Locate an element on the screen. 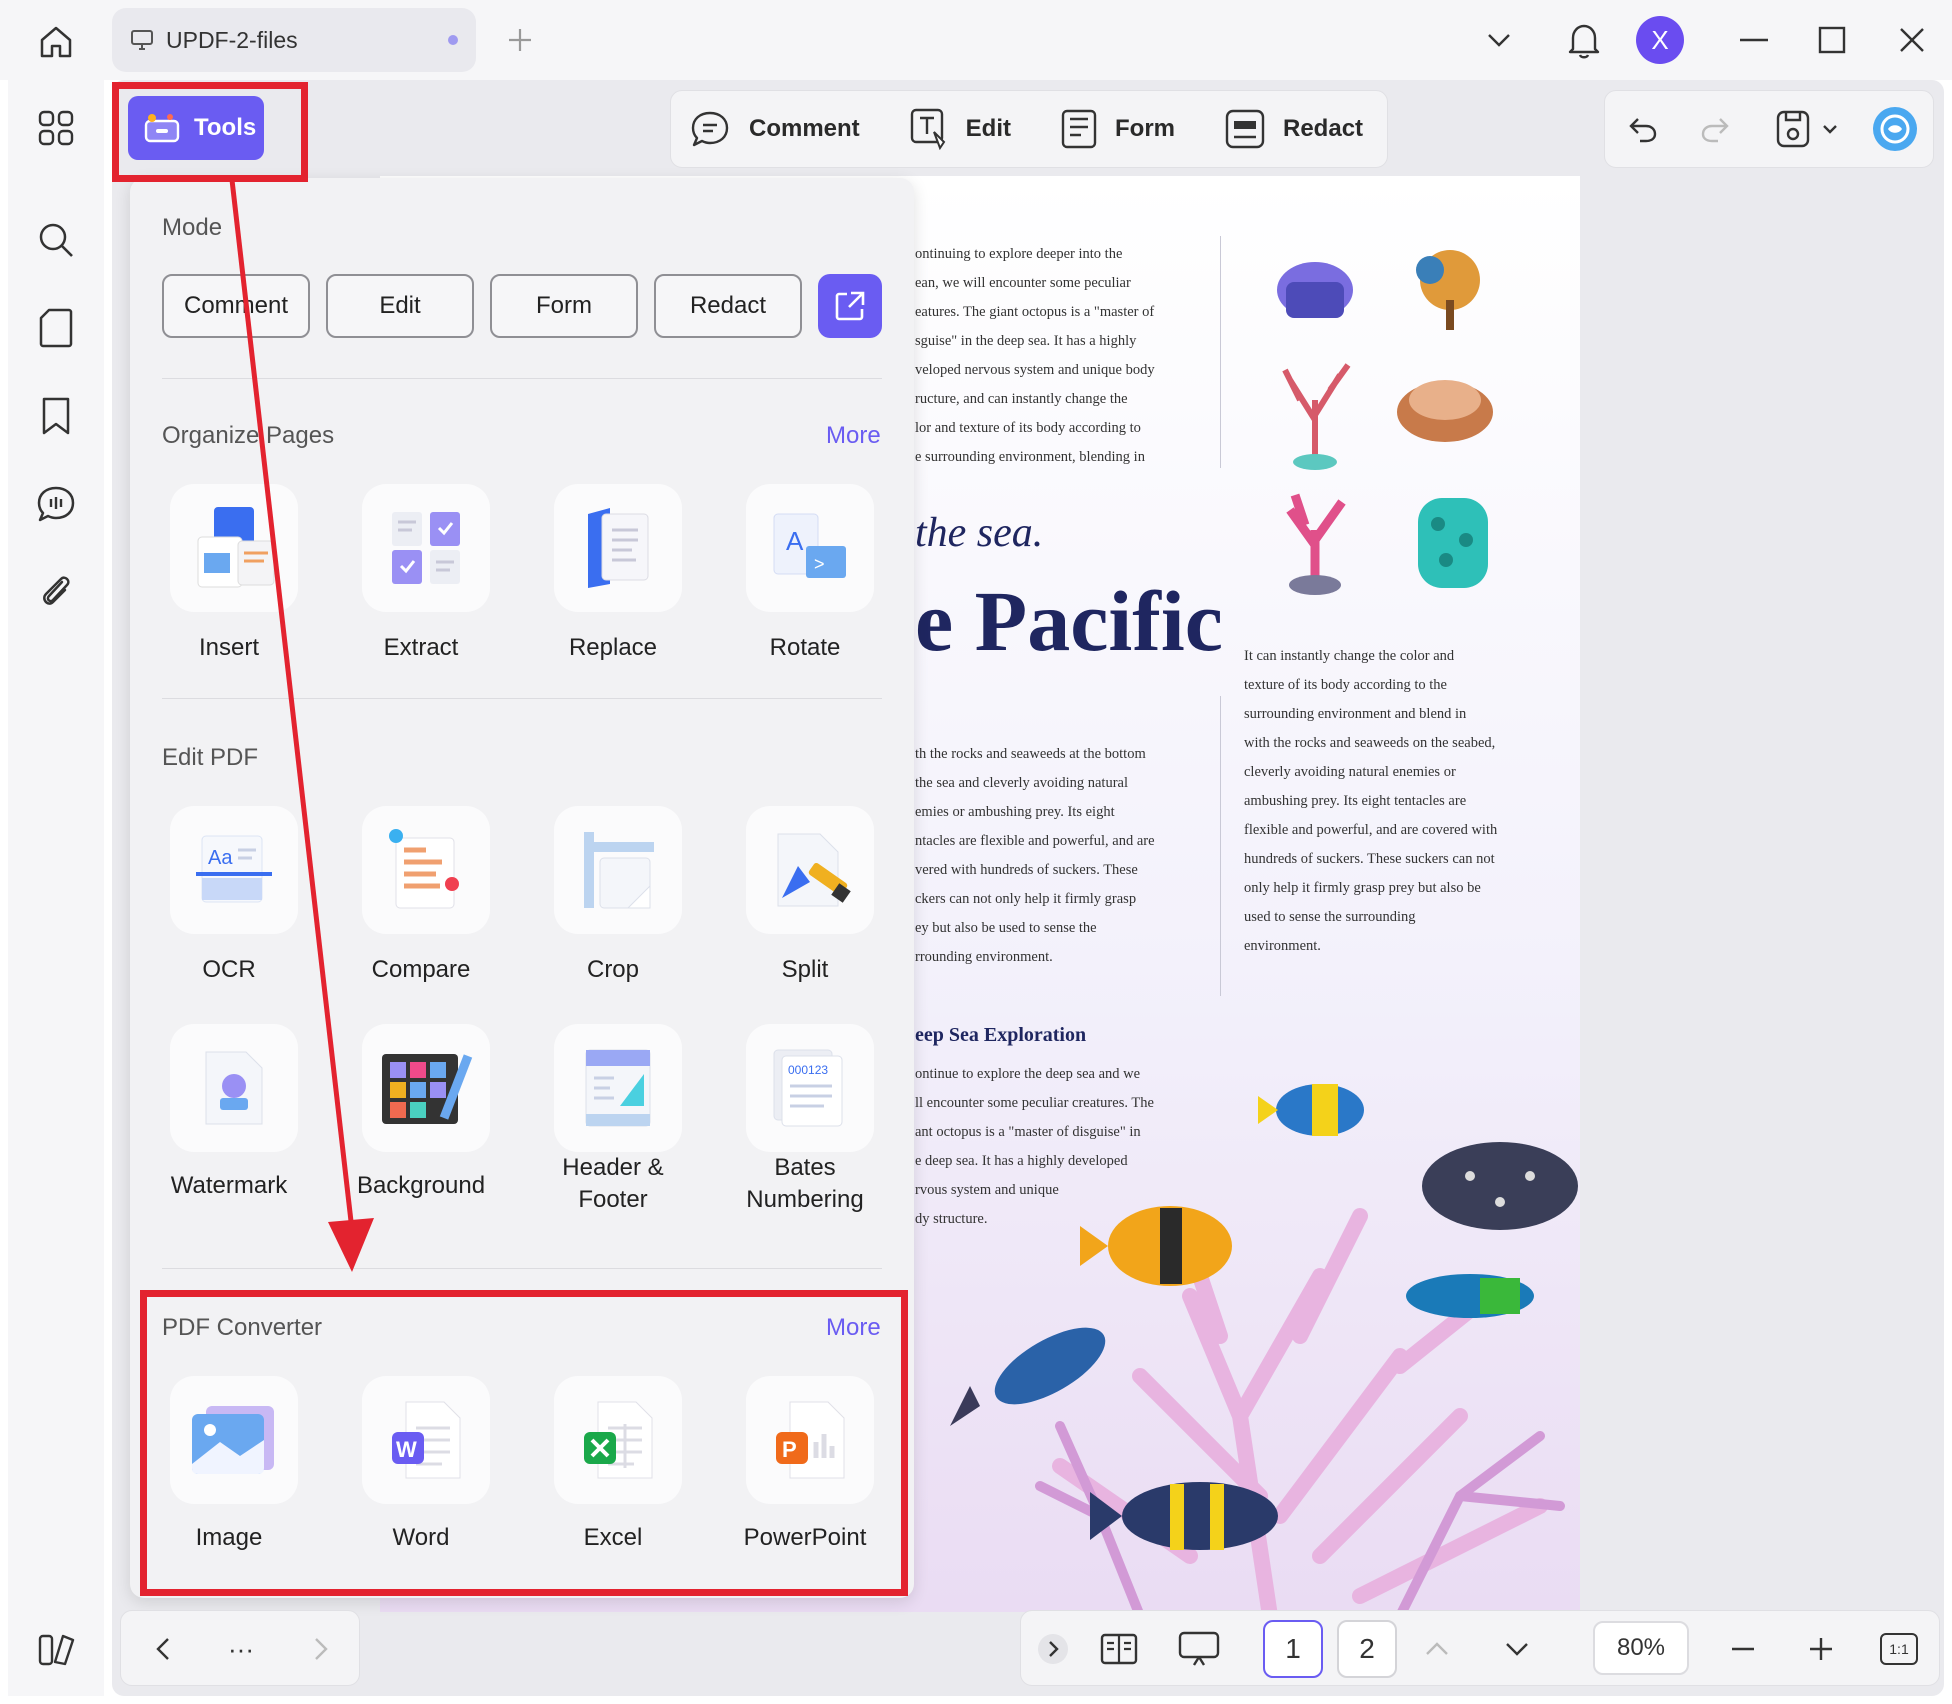 The image size is (1952, 1704). collapse-bar-button is located at coordinates (1053, 1649).